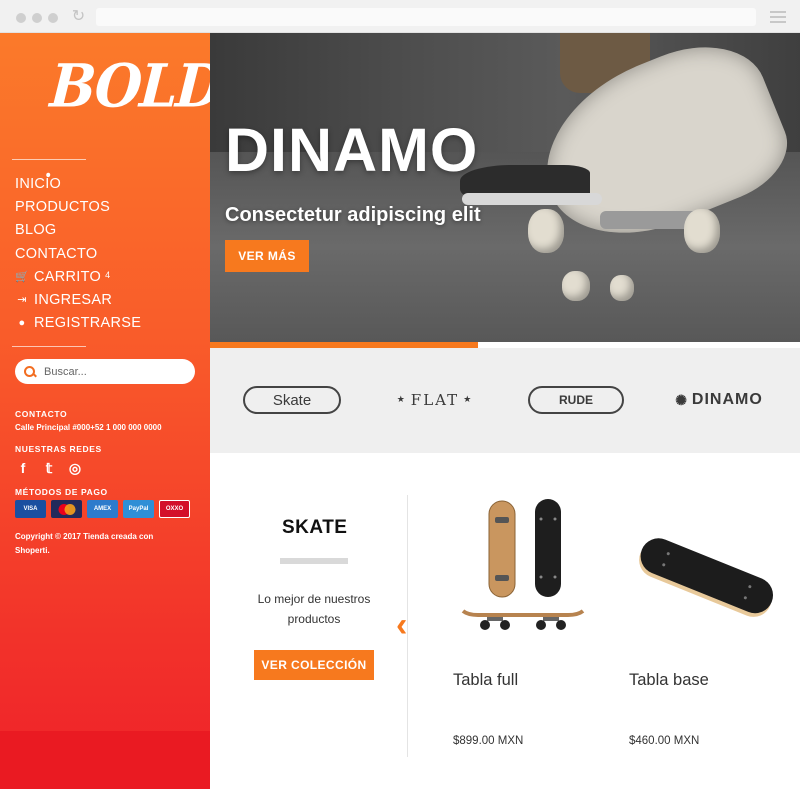 The image size is (800, 789). Describe the element at coordinates (88, 323) in the screenshot. I see `nav-label: REGISTRARSE` at that location.